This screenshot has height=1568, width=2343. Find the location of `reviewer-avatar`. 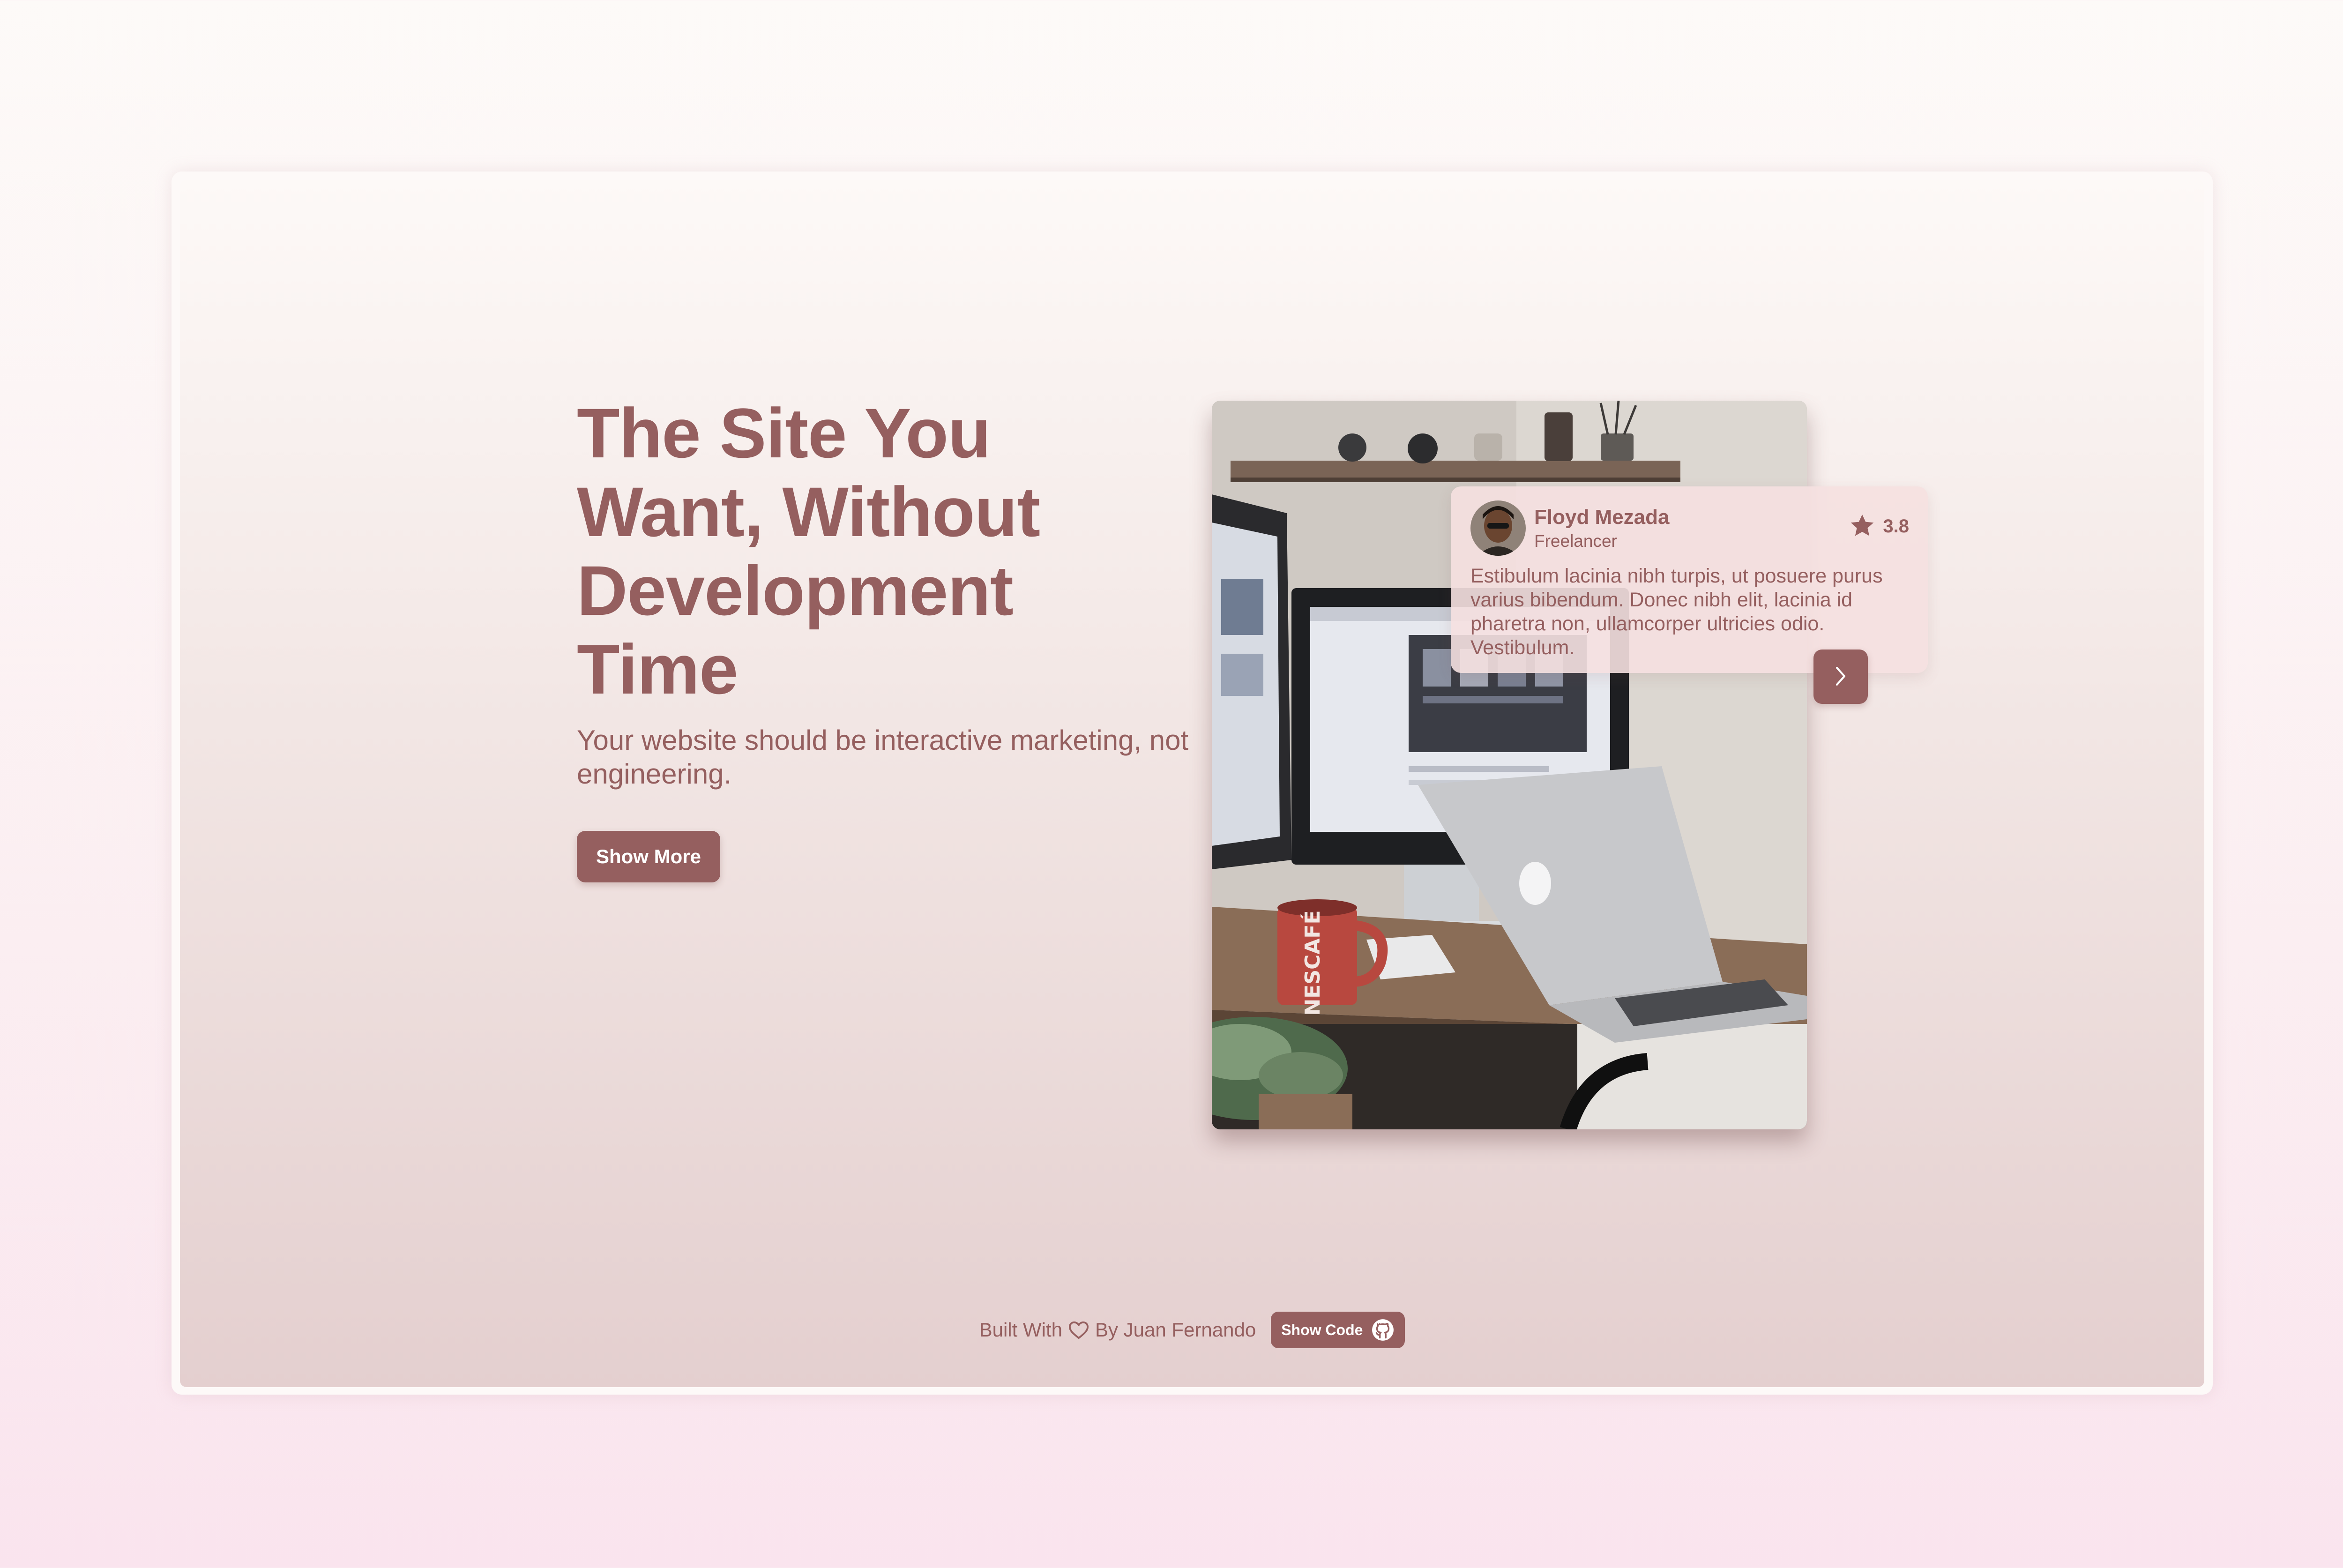

reviewer-avatar is located at coordinates (1498, 528).